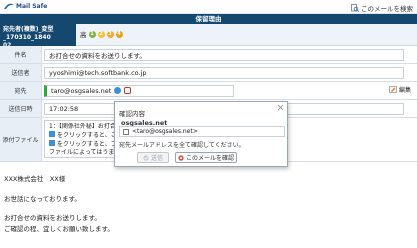 Image resolution: width=417 pixels, height=248 pixels. What do you see at coordinates (21, 108) in the screenshot?
I see `sent-date-label: 送信日時` at bounding box center [21, 108].